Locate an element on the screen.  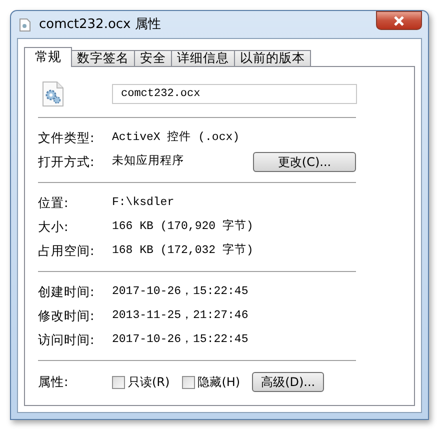
tab: 常规 is located at coordinates (48, 57).